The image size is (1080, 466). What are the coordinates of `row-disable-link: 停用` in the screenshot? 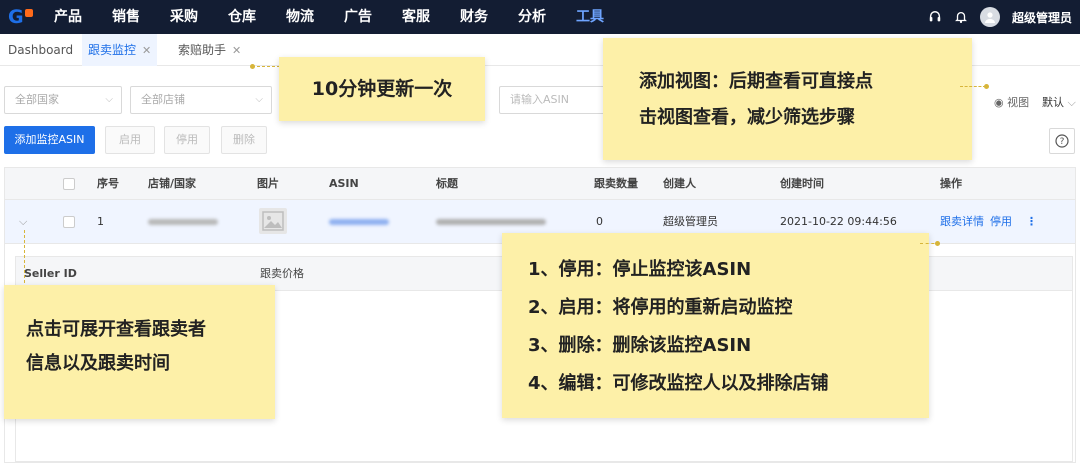 It's located at (1001, 222).